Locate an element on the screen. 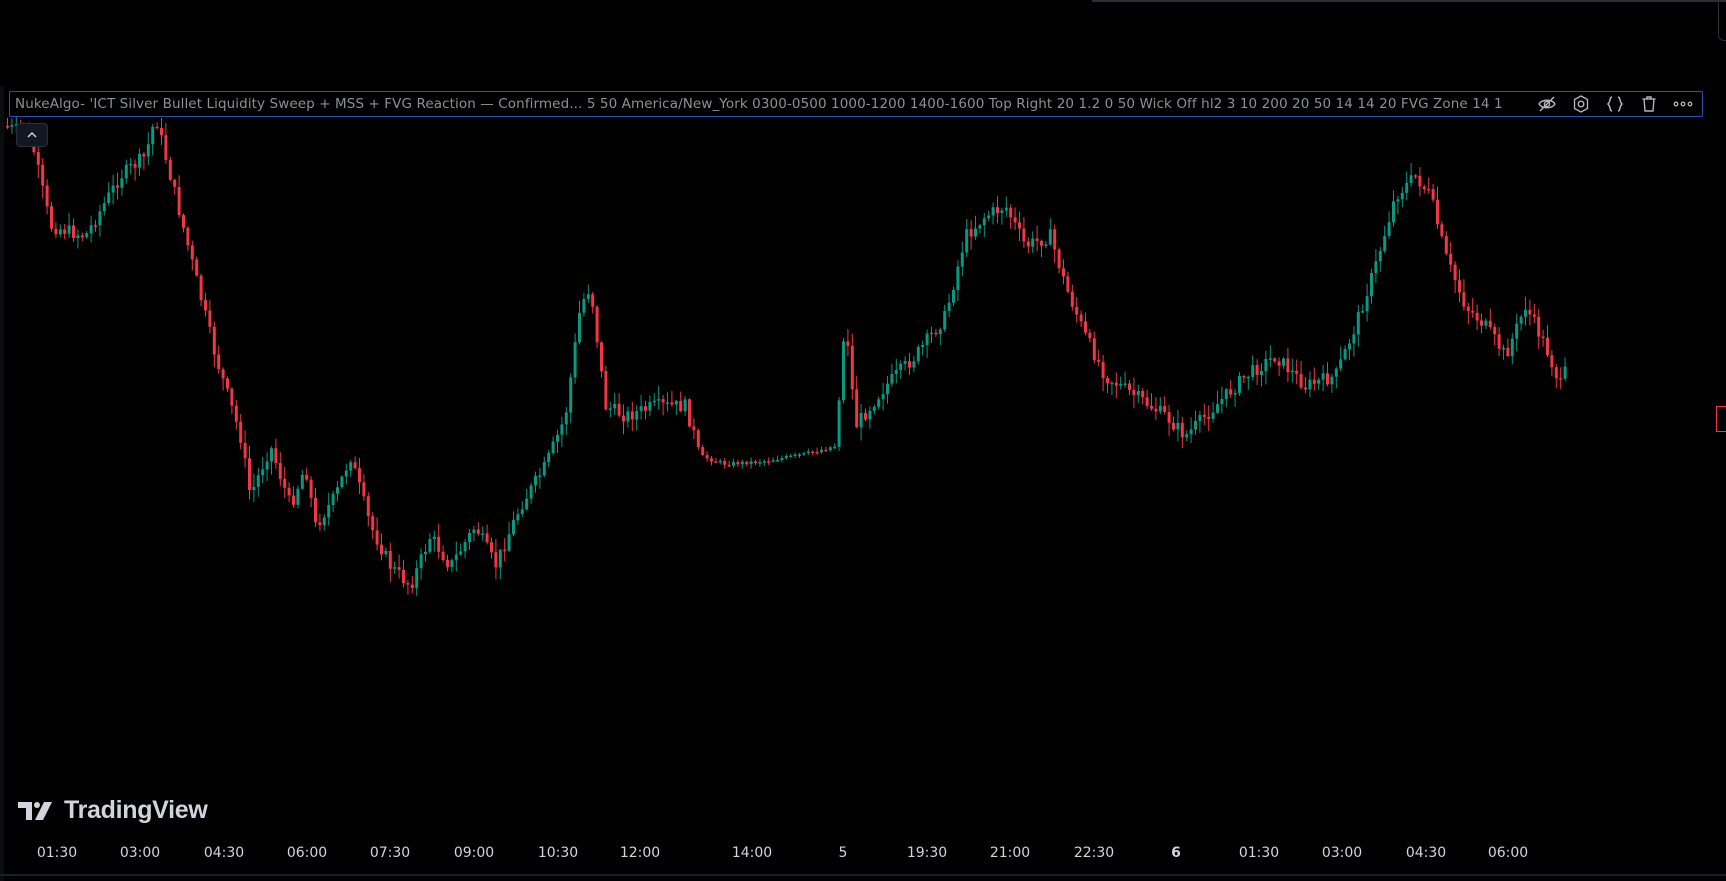  tradingview-logo: TradingView is located at coordinates (113, 810).